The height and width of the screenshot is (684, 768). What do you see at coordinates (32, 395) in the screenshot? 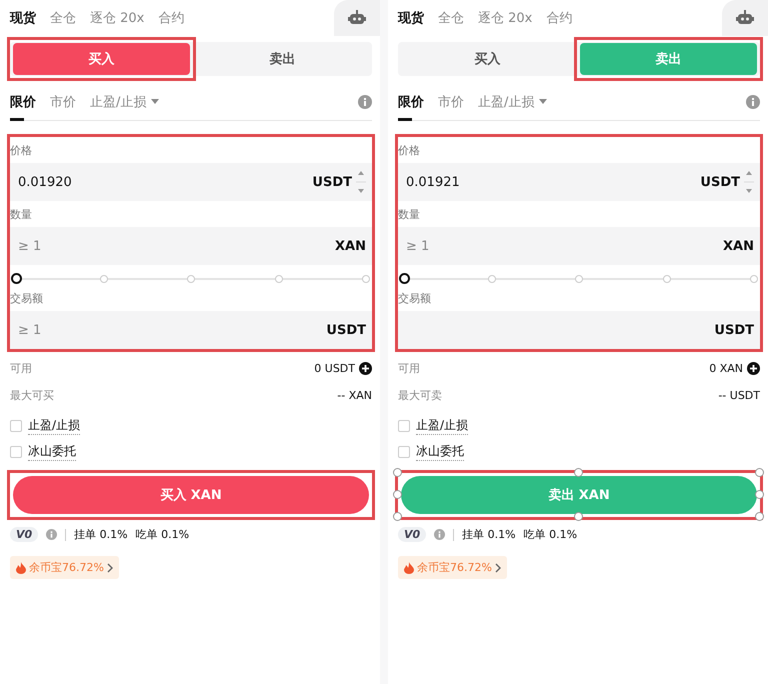
I see `max-label: 最大可买` at bounding box center [32, 395].